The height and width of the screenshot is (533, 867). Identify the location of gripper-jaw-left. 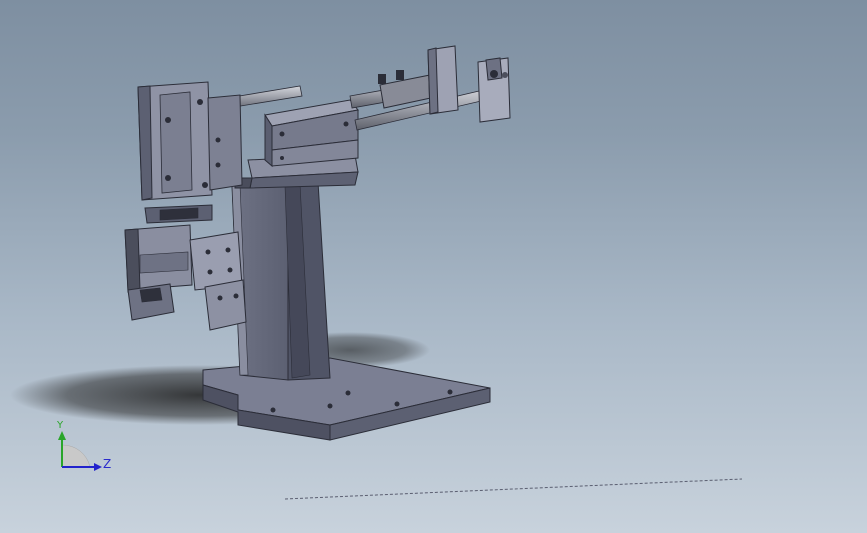
(151, 302).